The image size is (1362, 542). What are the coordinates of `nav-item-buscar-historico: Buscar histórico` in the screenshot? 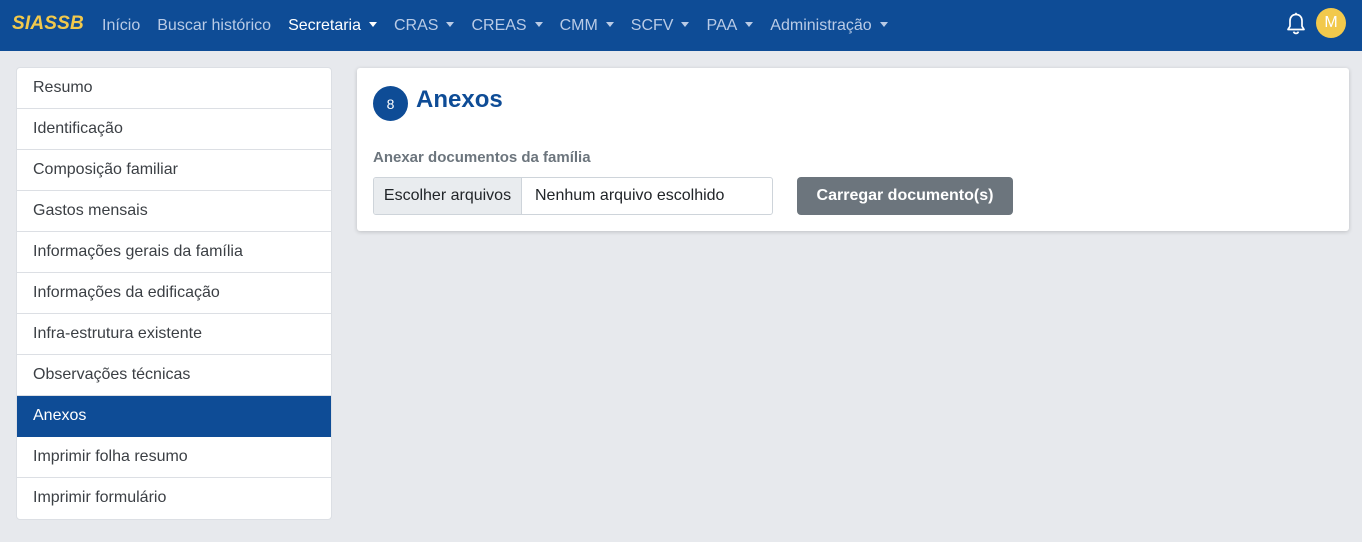 It's located at (214, 26).